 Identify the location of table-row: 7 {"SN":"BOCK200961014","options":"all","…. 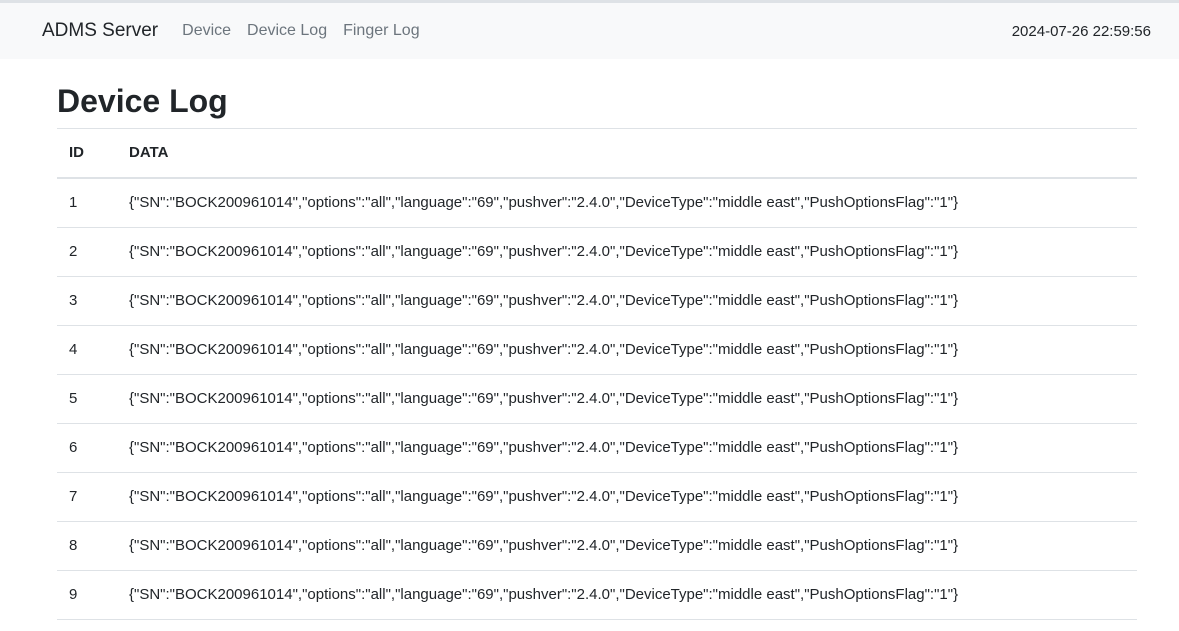
(597, 497).